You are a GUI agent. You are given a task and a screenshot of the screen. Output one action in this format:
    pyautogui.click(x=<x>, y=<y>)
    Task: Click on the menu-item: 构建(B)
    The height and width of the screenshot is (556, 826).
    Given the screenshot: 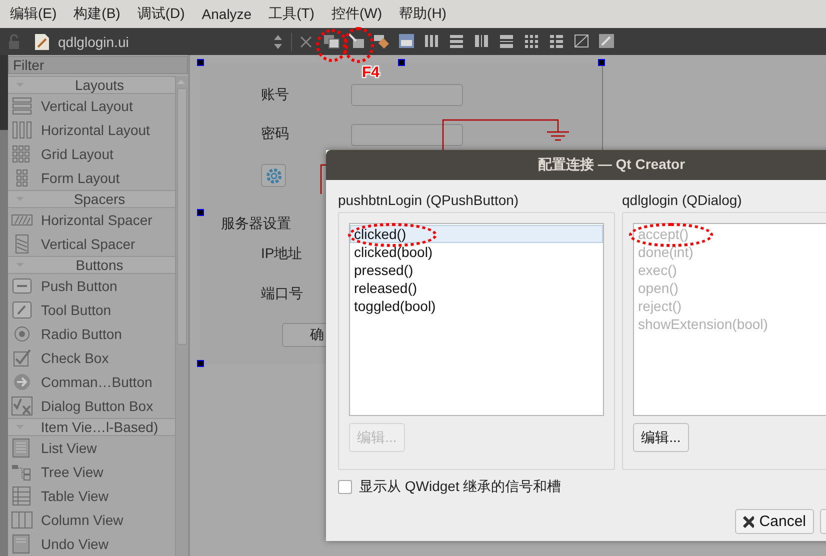 What is the action you would take?
    pyautogui.click(x=97, y=14)
    